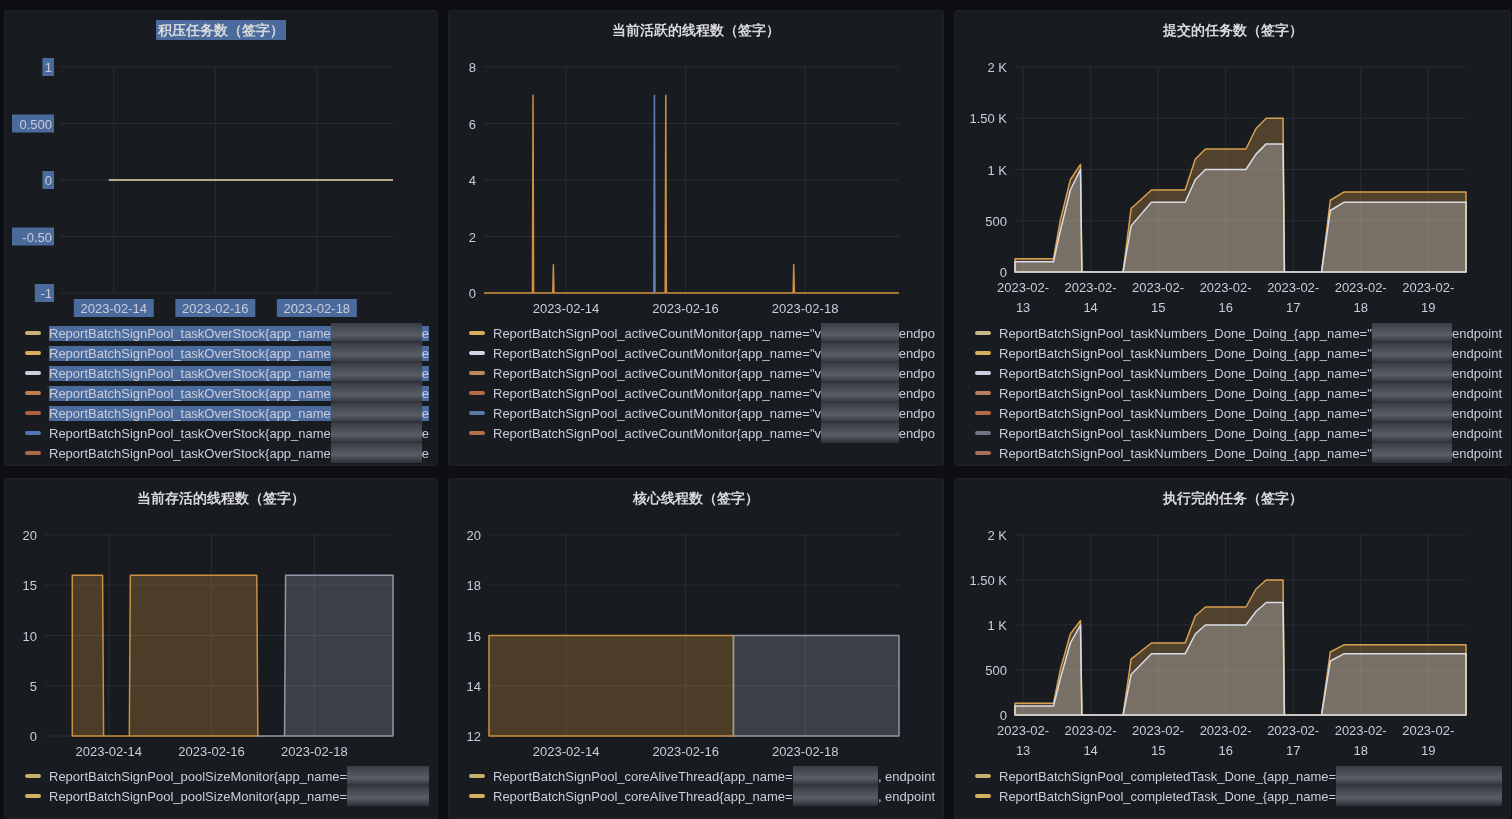  I want to click on axis-label: 12, so click(473, 736).